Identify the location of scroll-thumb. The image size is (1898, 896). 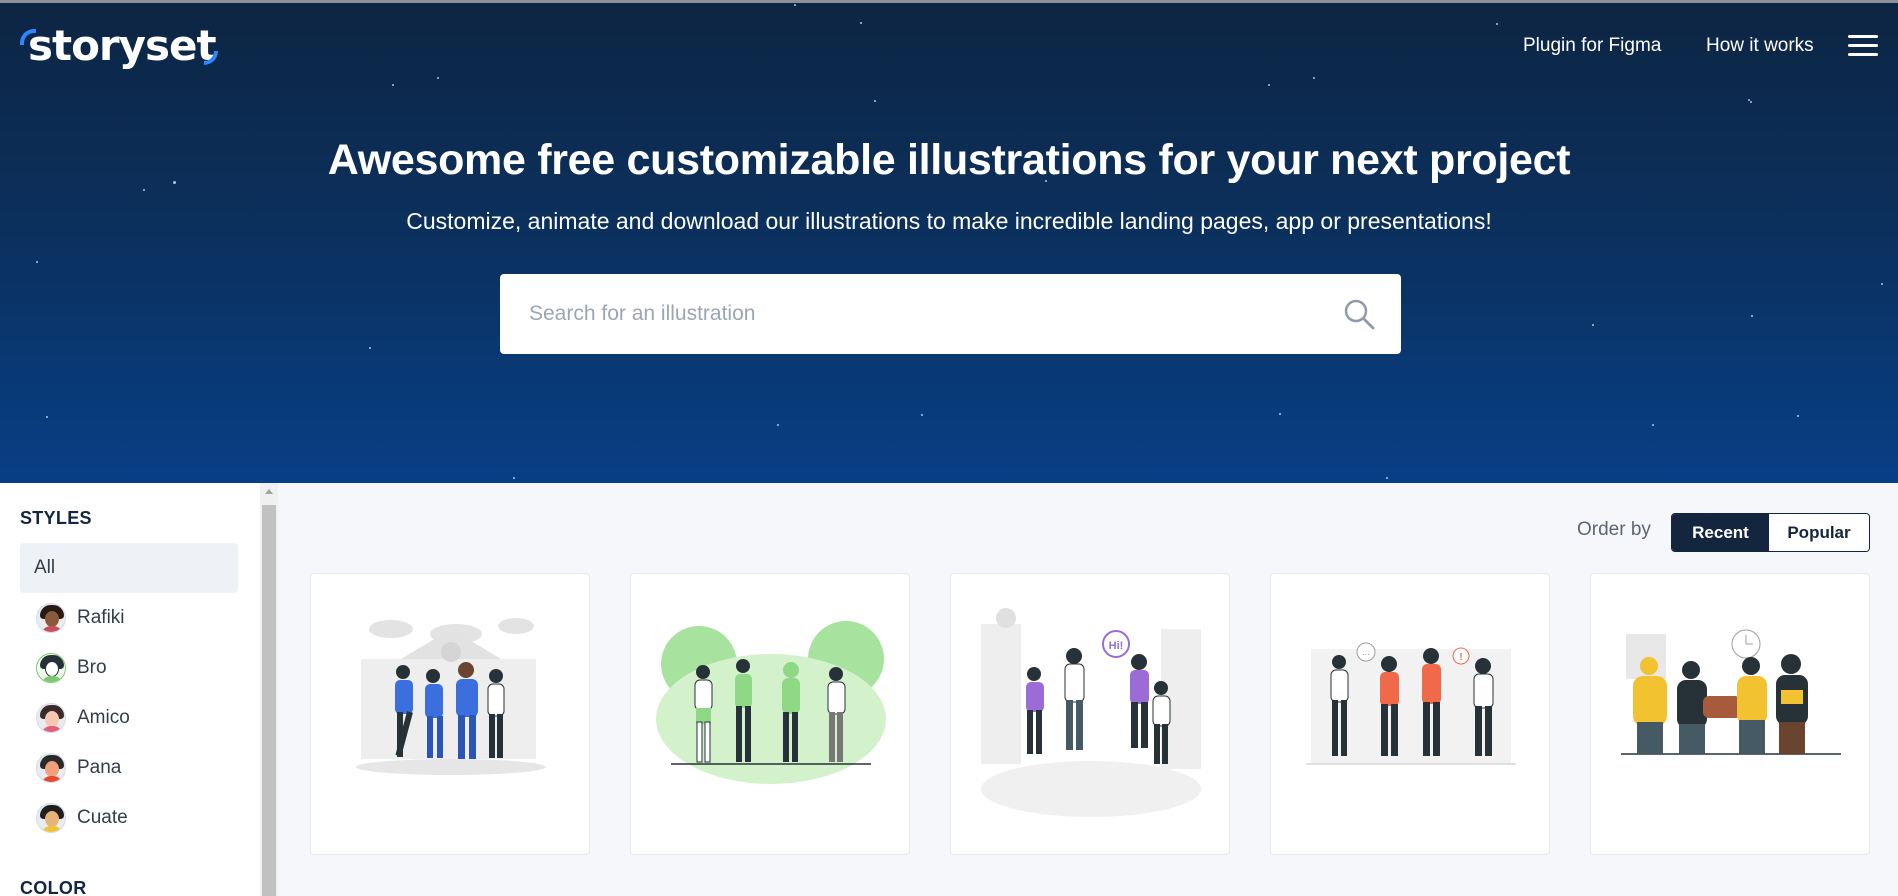
(269, 700).